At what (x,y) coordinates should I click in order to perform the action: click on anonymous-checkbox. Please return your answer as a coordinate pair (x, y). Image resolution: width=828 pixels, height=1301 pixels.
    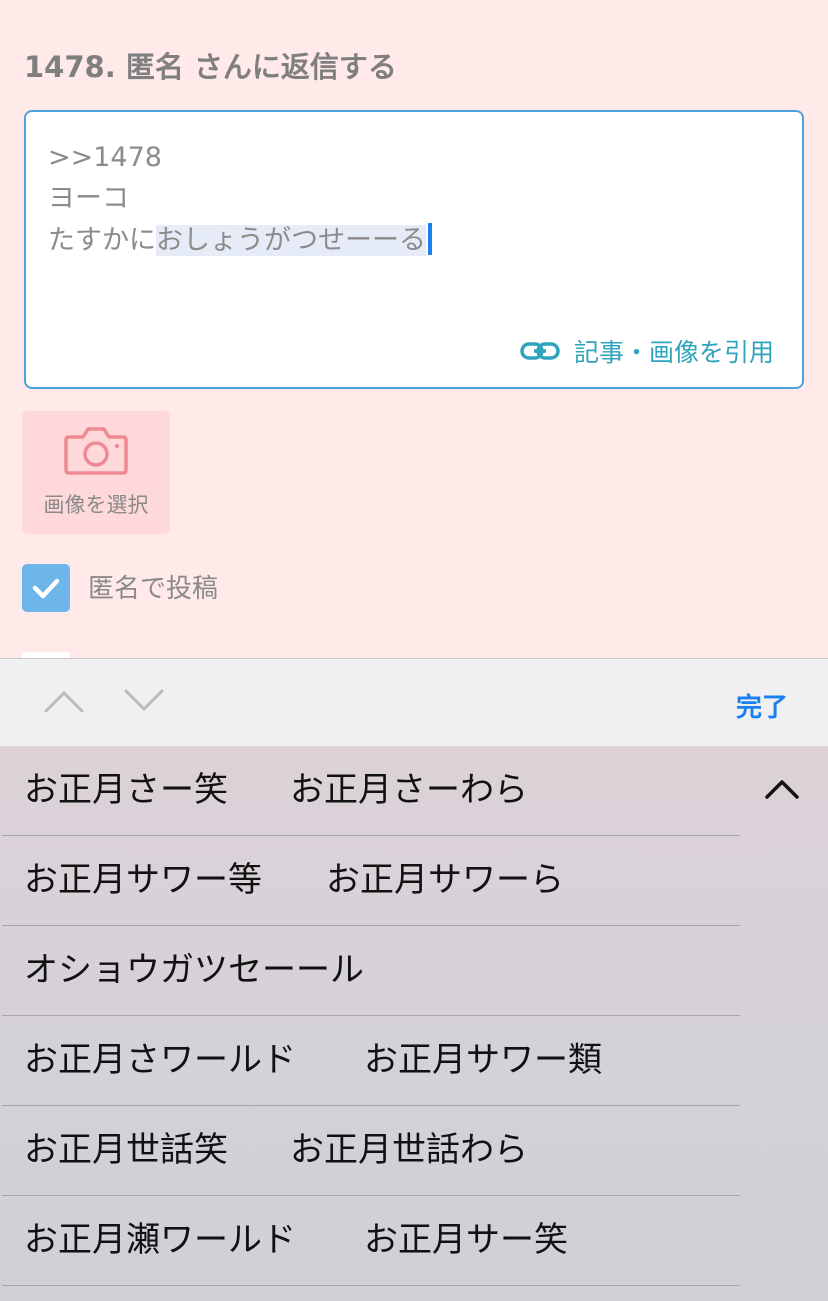
    Looking at the image, I should click on (46, 588).